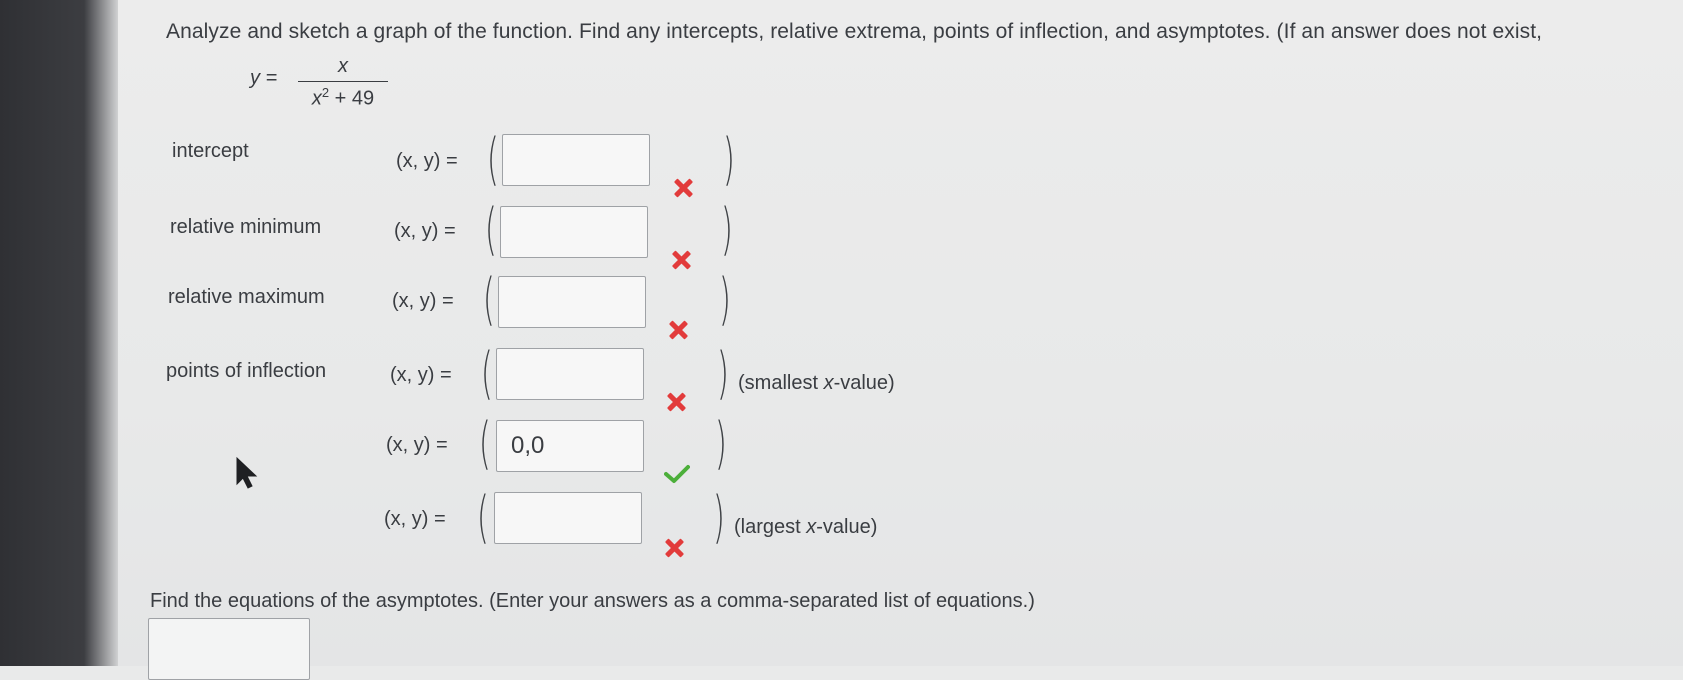 Image resolution: width=1683 pixels, height=680 pixels. Describe the element at coordinates (677, 474) in the screenshot. I see `check-mark-icon` at that location.